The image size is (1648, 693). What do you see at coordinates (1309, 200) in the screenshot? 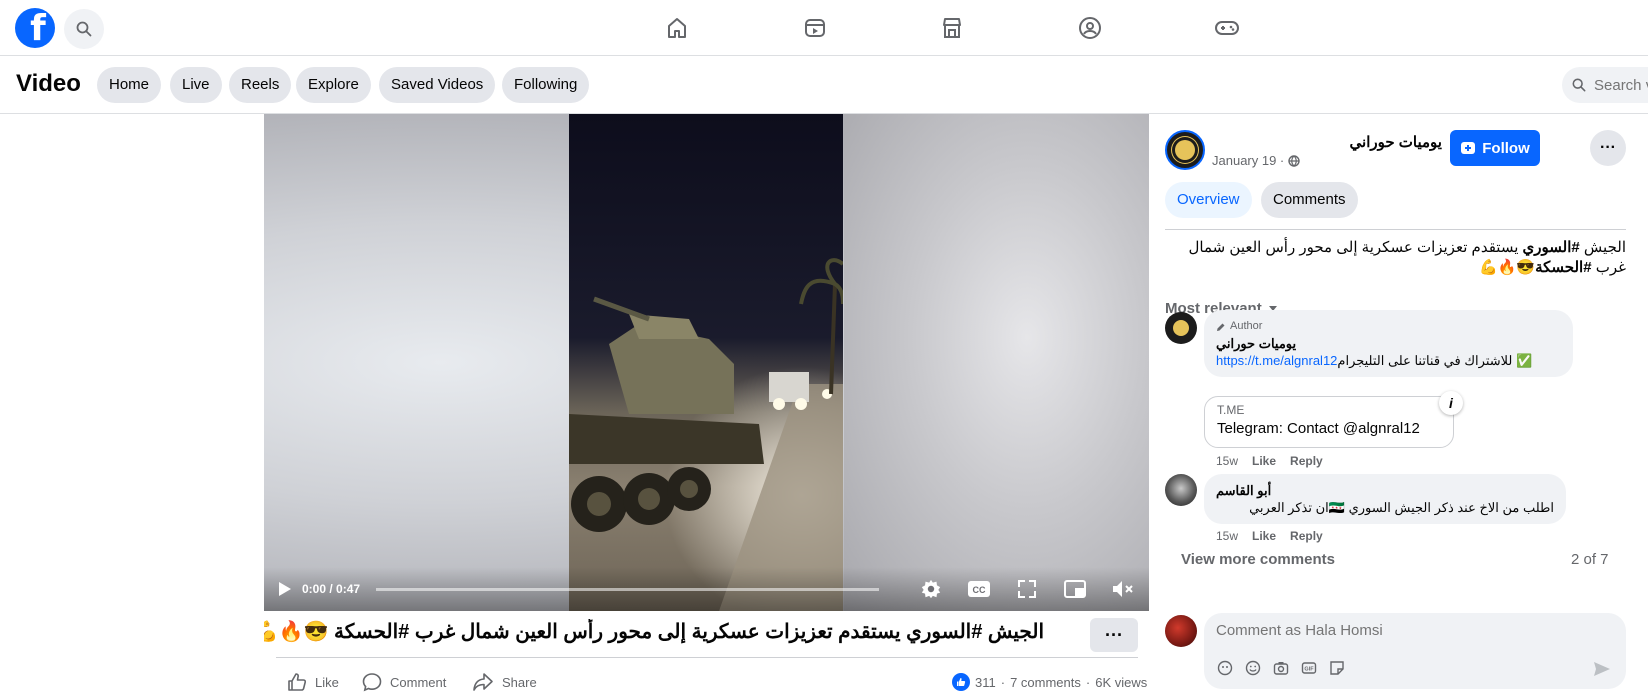
I see `tab-comments: Comments` at bounding box center [1309, 200].